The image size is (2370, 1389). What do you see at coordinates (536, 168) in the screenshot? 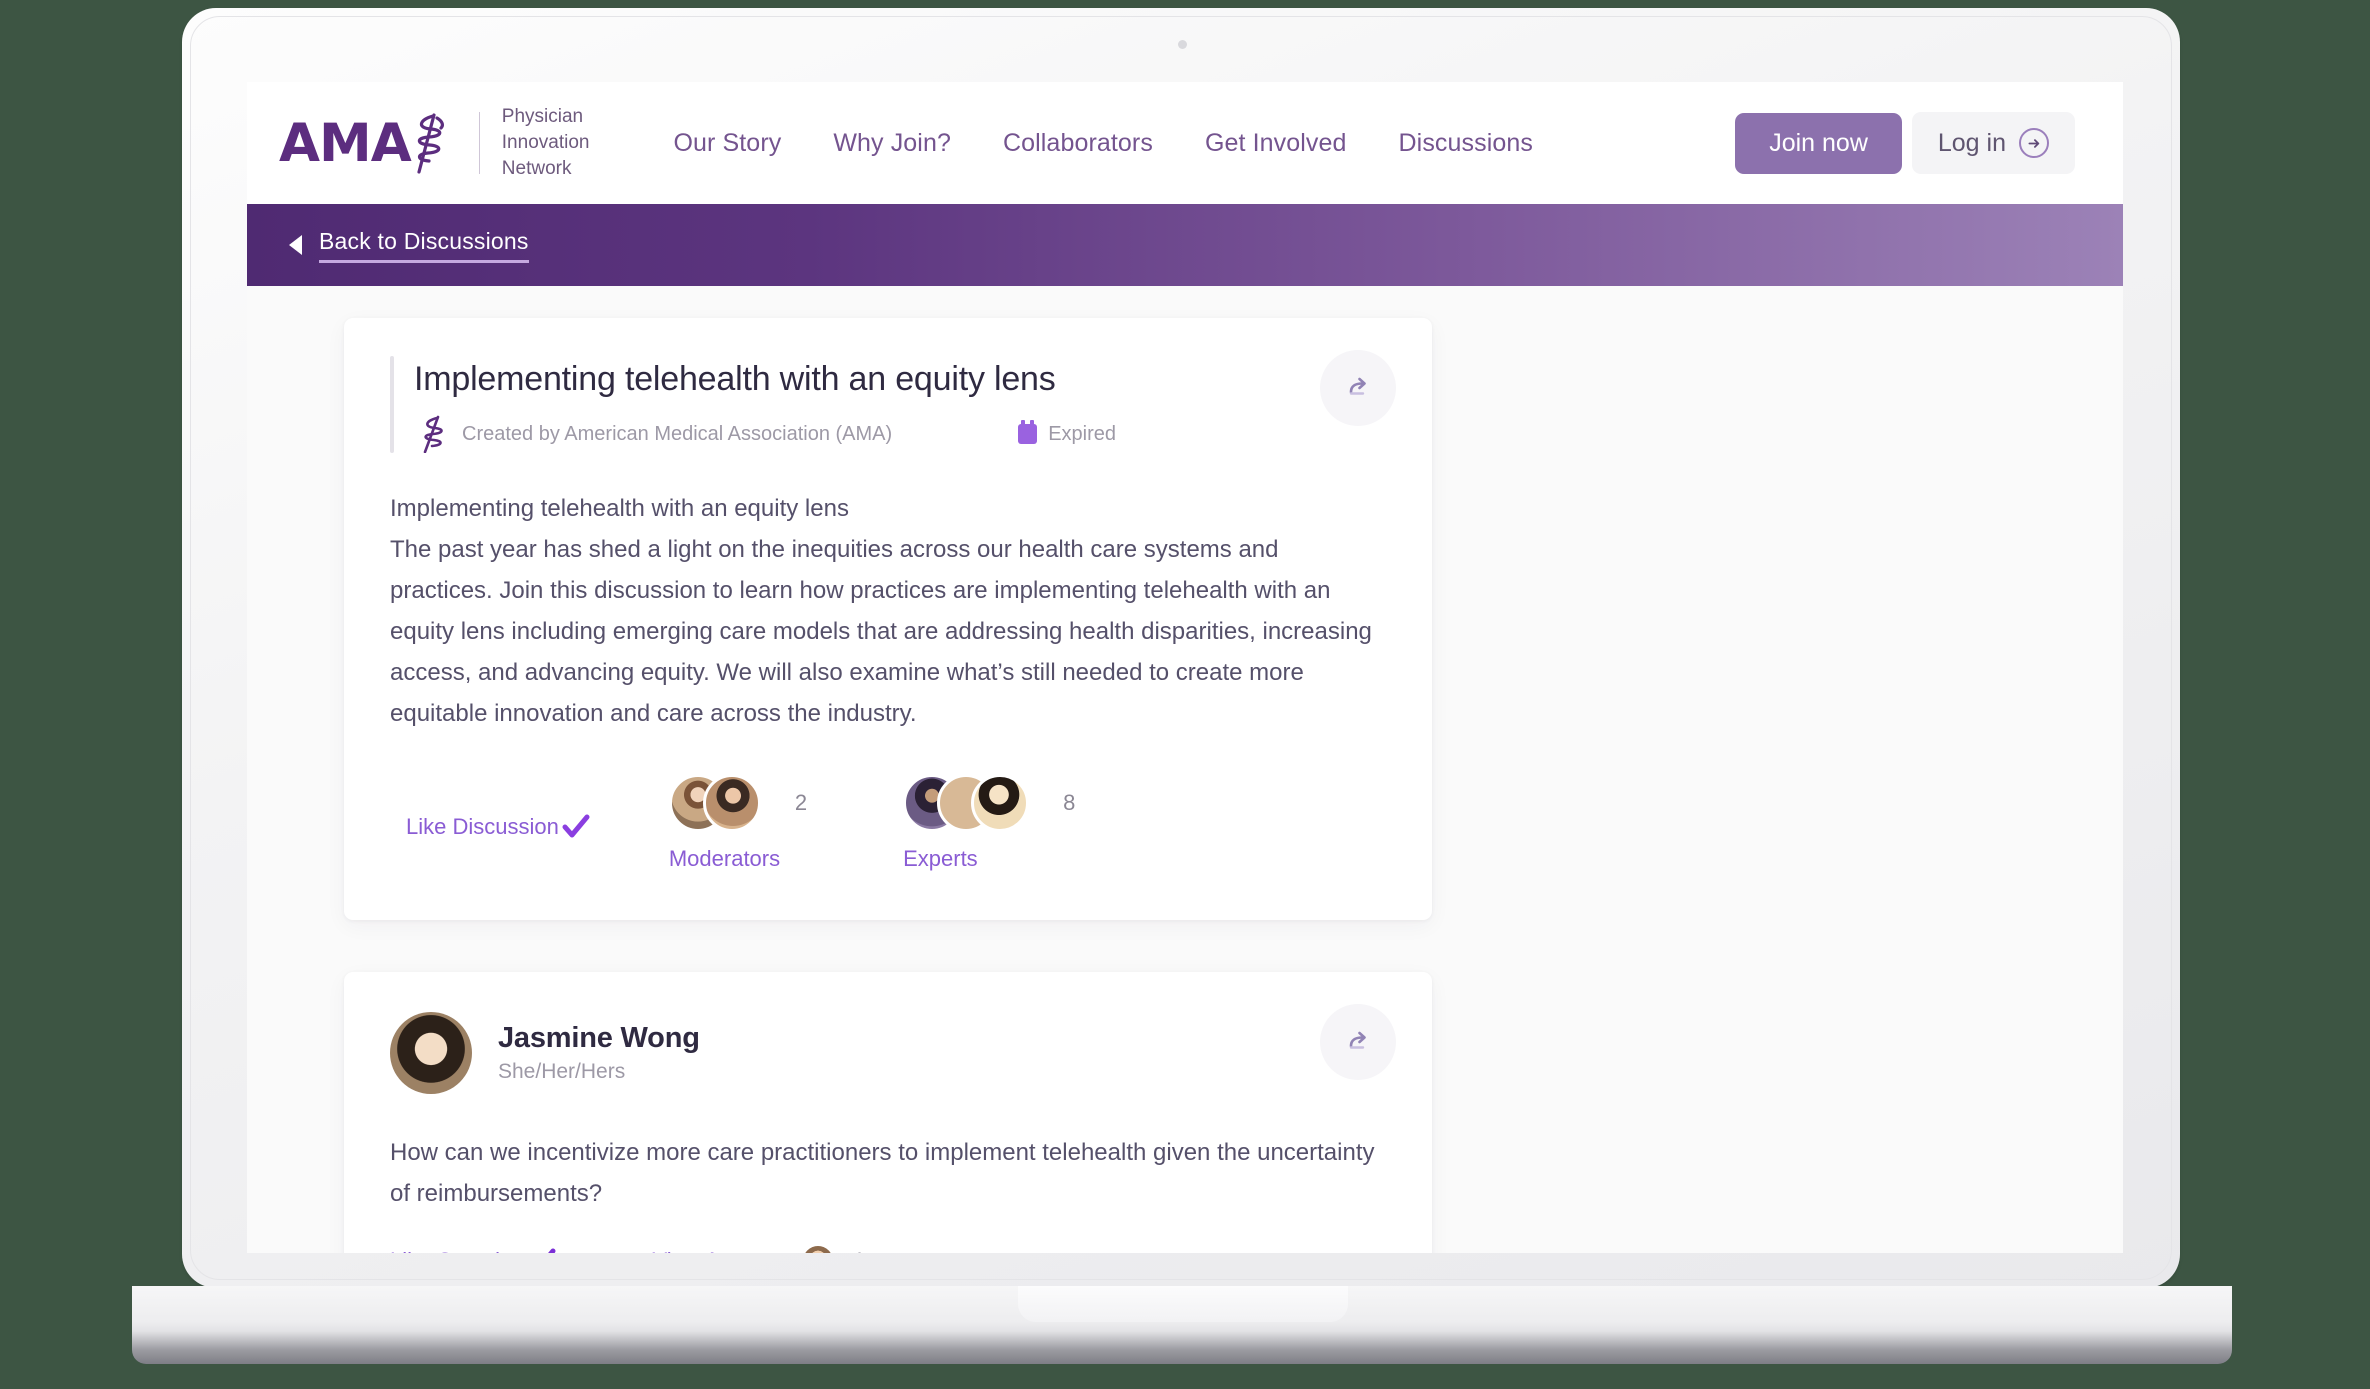
I see `logo-tagline-line3: Network` at bounding box center [536, 168].